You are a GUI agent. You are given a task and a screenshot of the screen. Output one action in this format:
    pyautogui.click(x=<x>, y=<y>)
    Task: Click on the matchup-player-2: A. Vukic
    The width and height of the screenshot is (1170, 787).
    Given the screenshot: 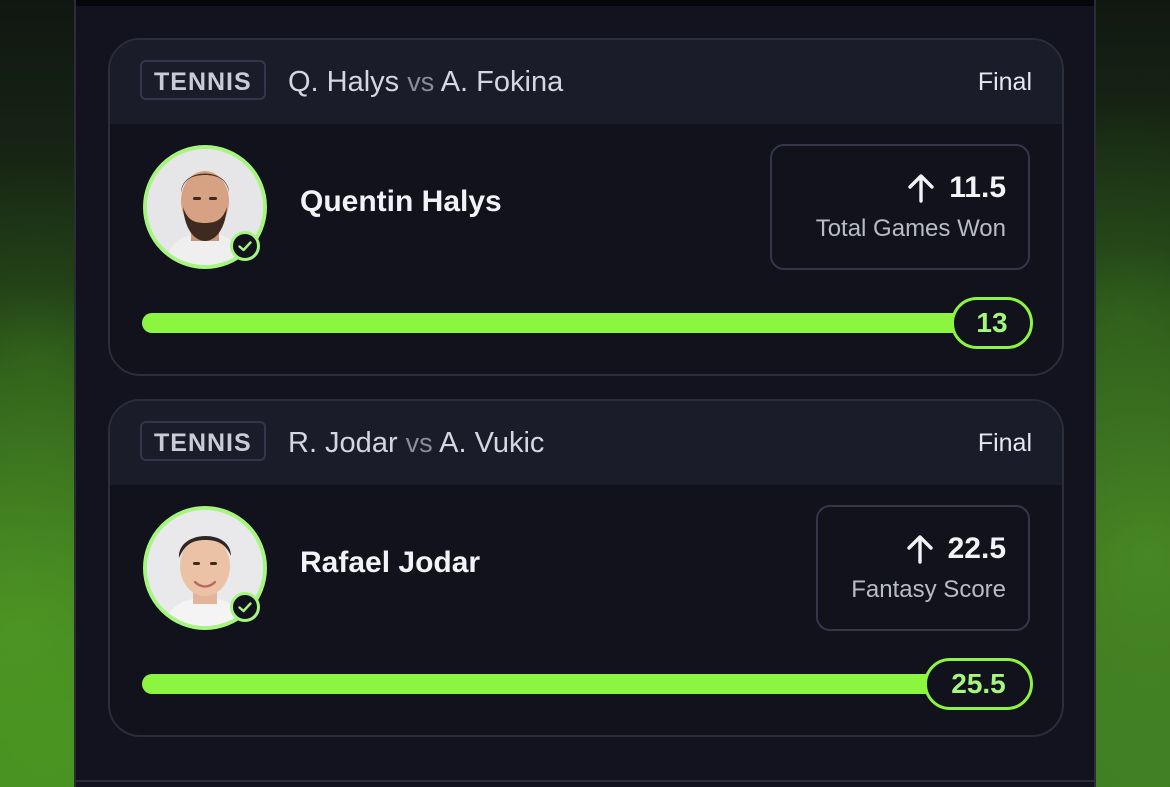 What is the action you would take?
    pyautogui.click(x=492, y=443)
    